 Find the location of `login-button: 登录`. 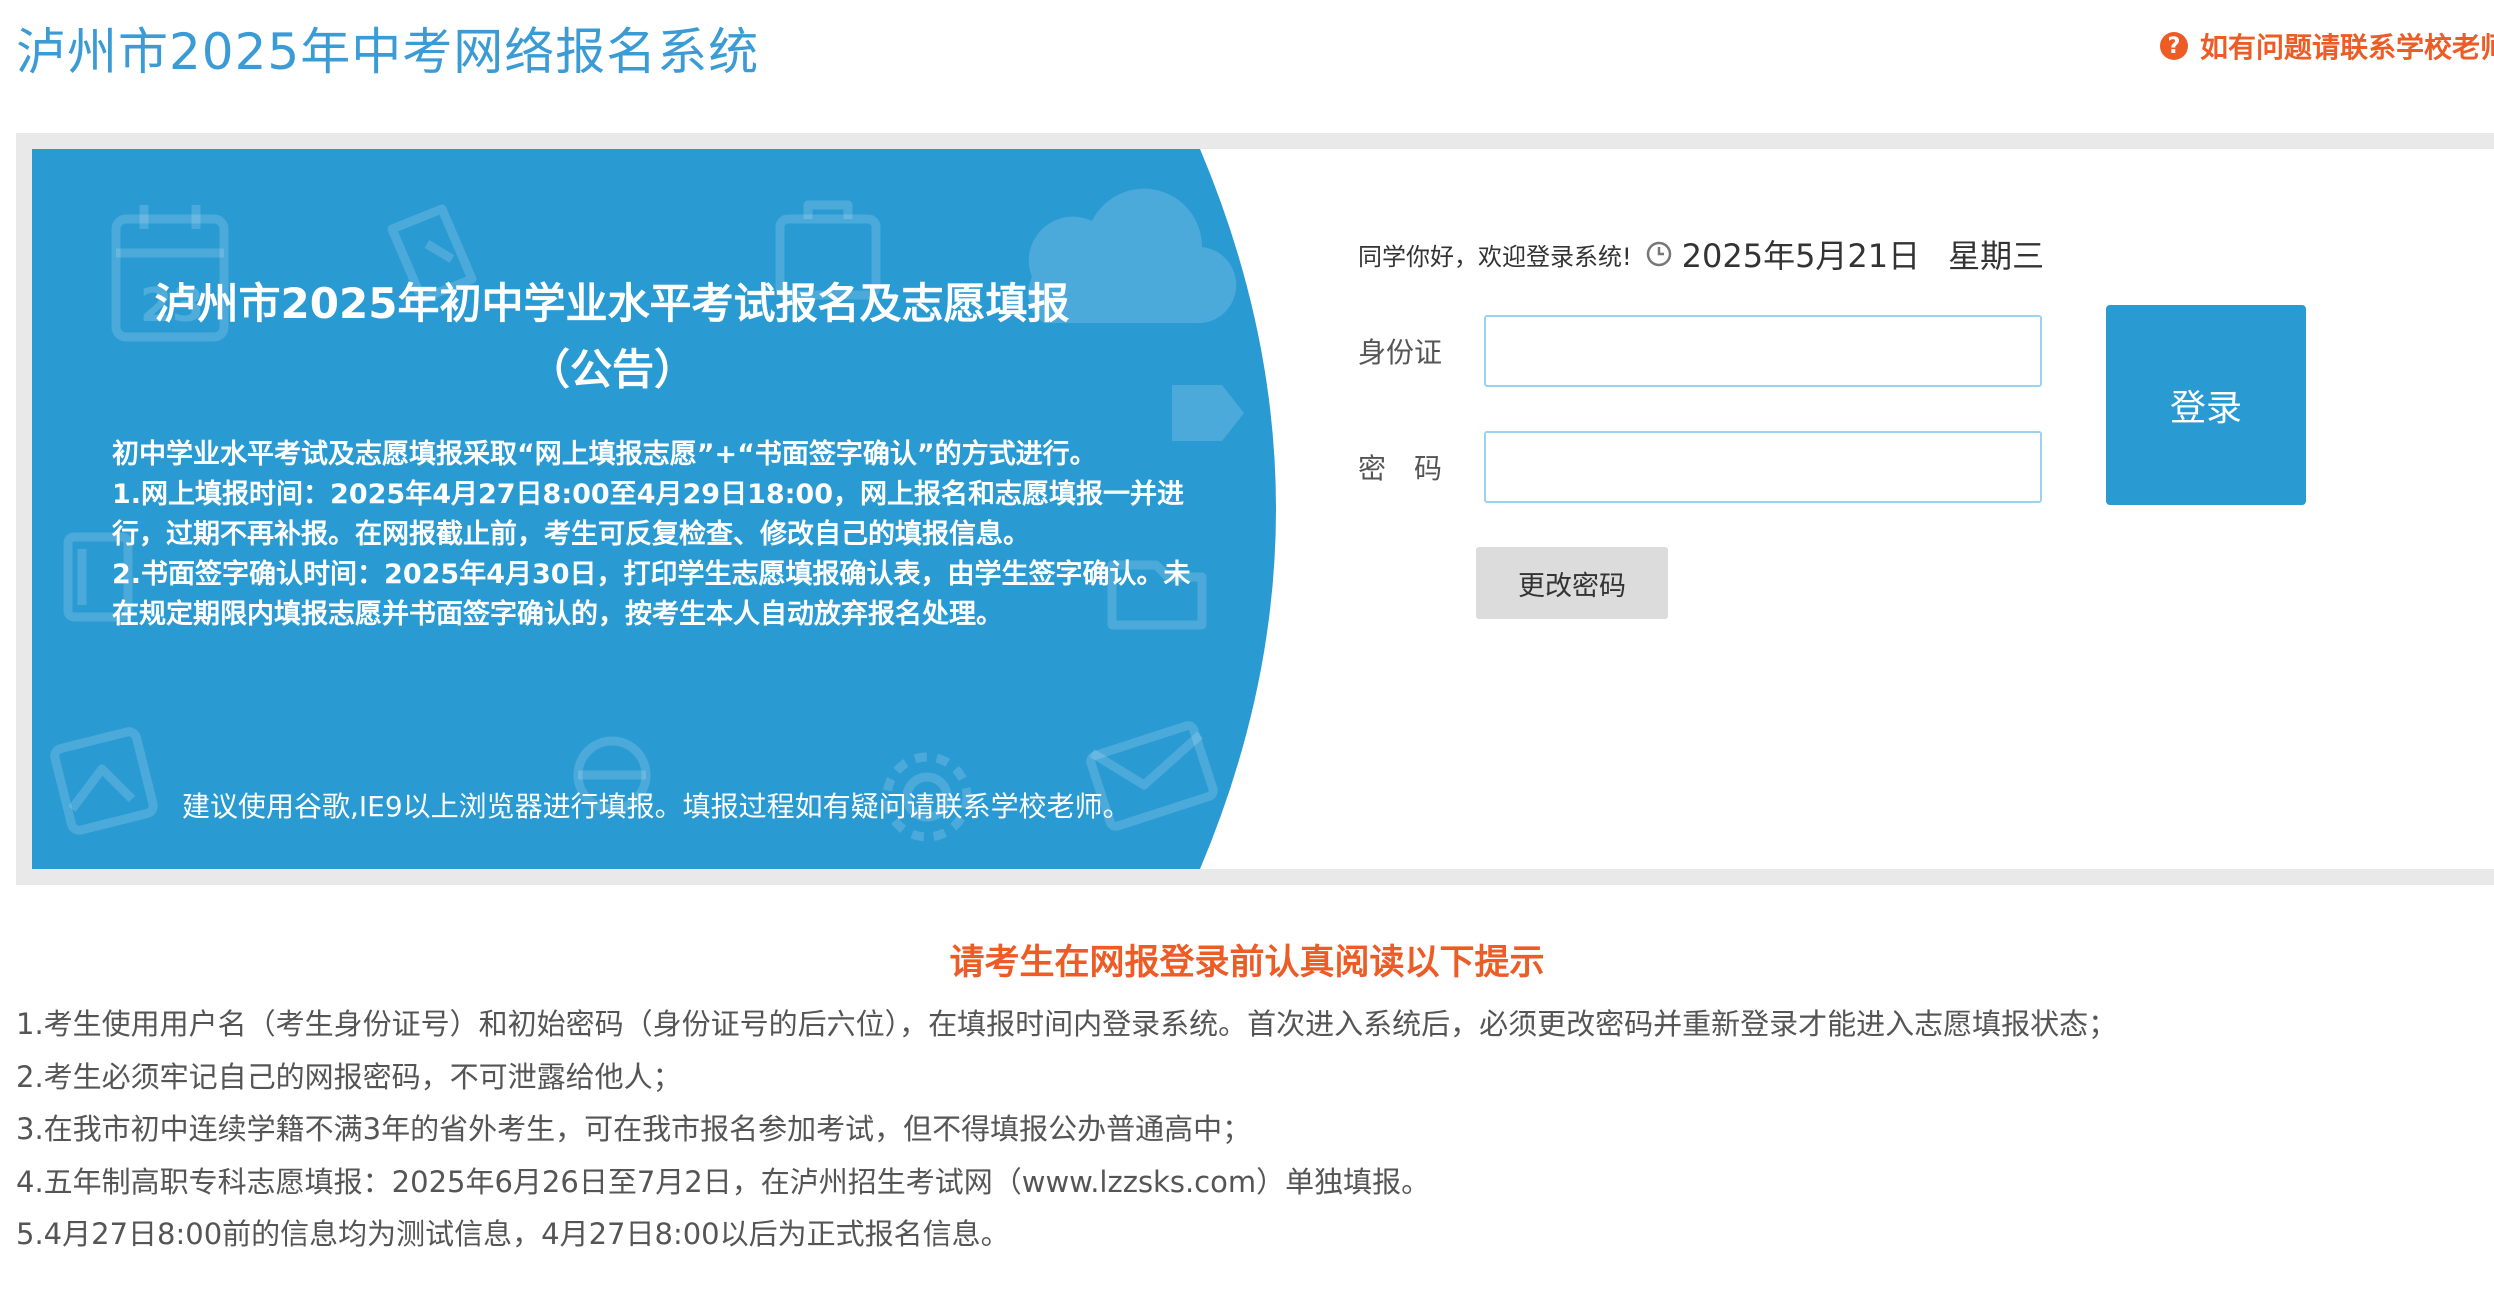

login-button: 登录 is located at coordinates (2206, 405).